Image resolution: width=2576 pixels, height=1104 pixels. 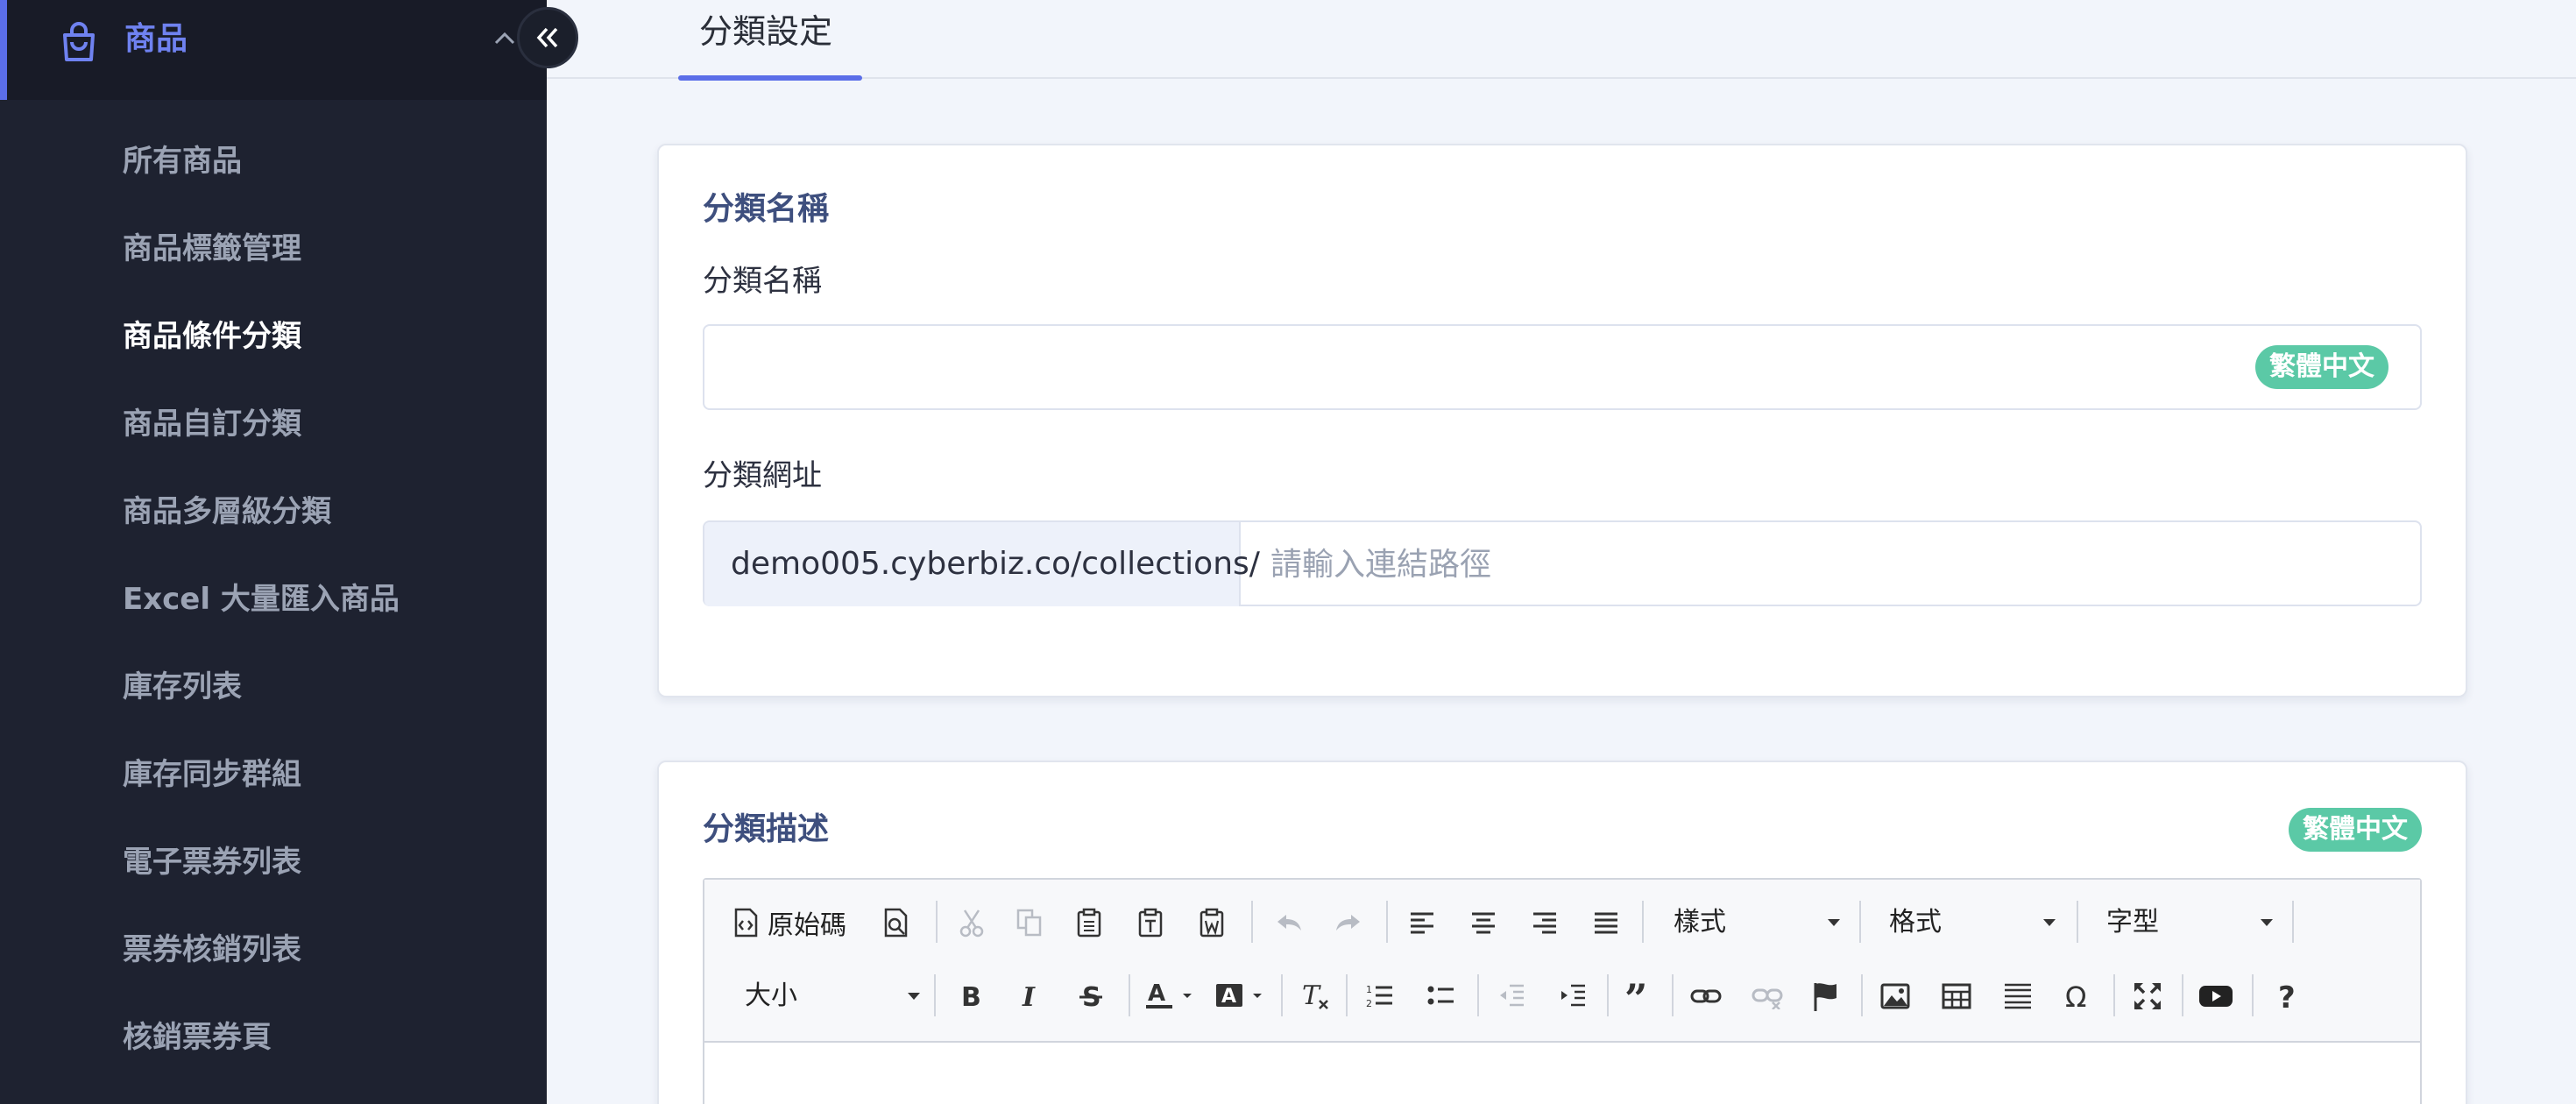 What do you see at coordinates (273, 263) in the screenshot?
I see `sidebar-item-tag-management: 商品標籤管理` at bounding box center [273, 263].